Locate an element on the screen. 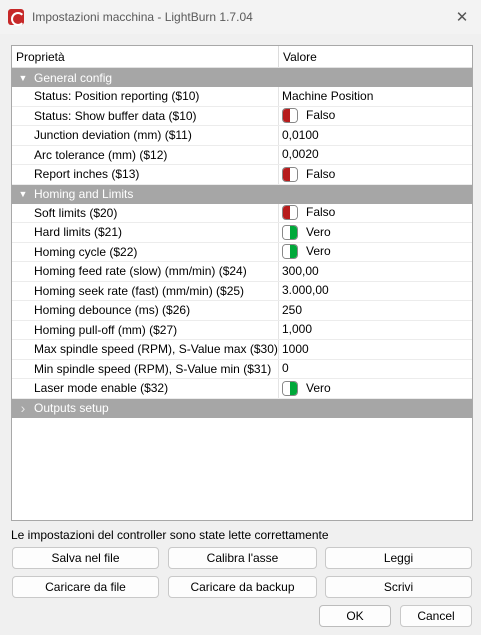 The image size is (481, 635). property-row: Soft limits ($20) Falso is located at coordinates (242, 213).